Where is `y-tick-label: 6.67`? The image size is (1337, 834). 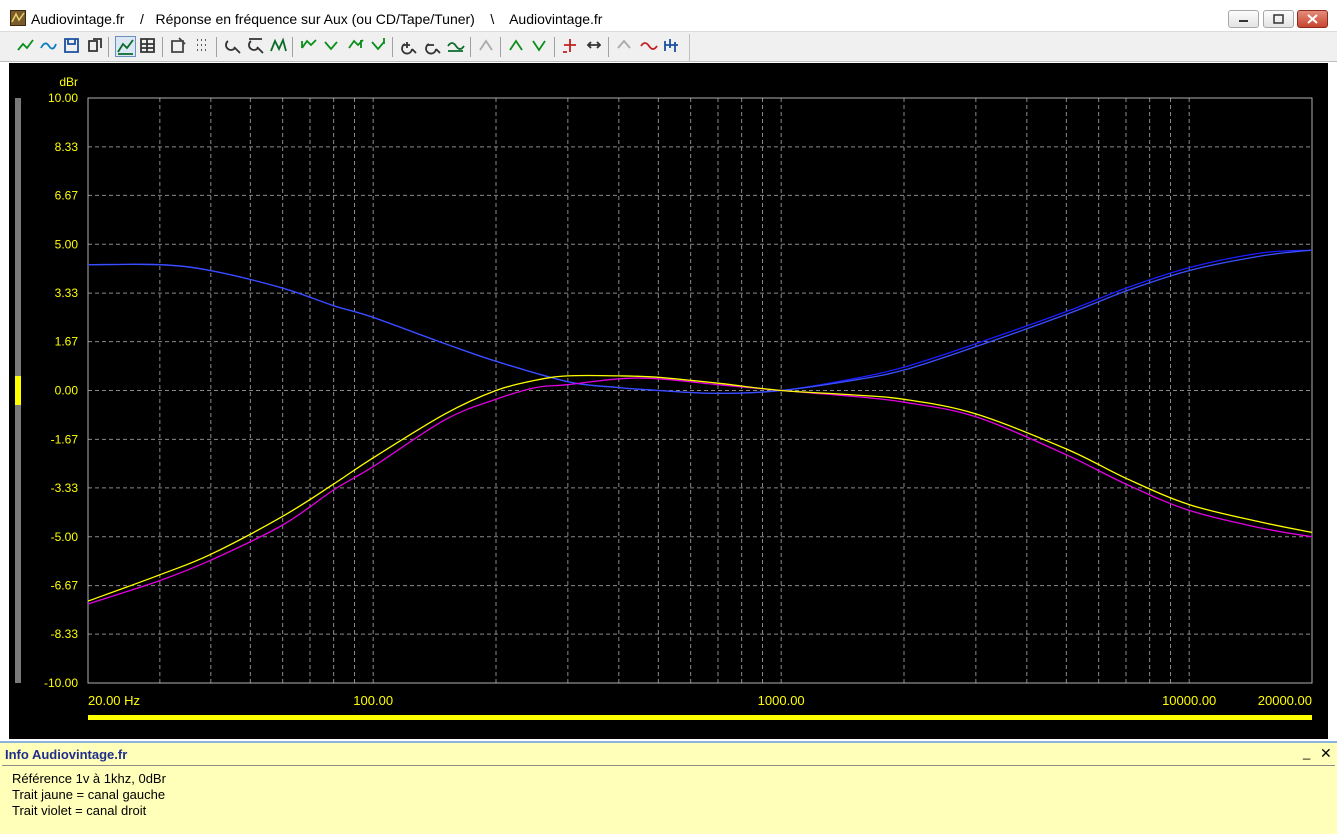
y-tick-label: 6.67 is located at coordinates (67, 195).